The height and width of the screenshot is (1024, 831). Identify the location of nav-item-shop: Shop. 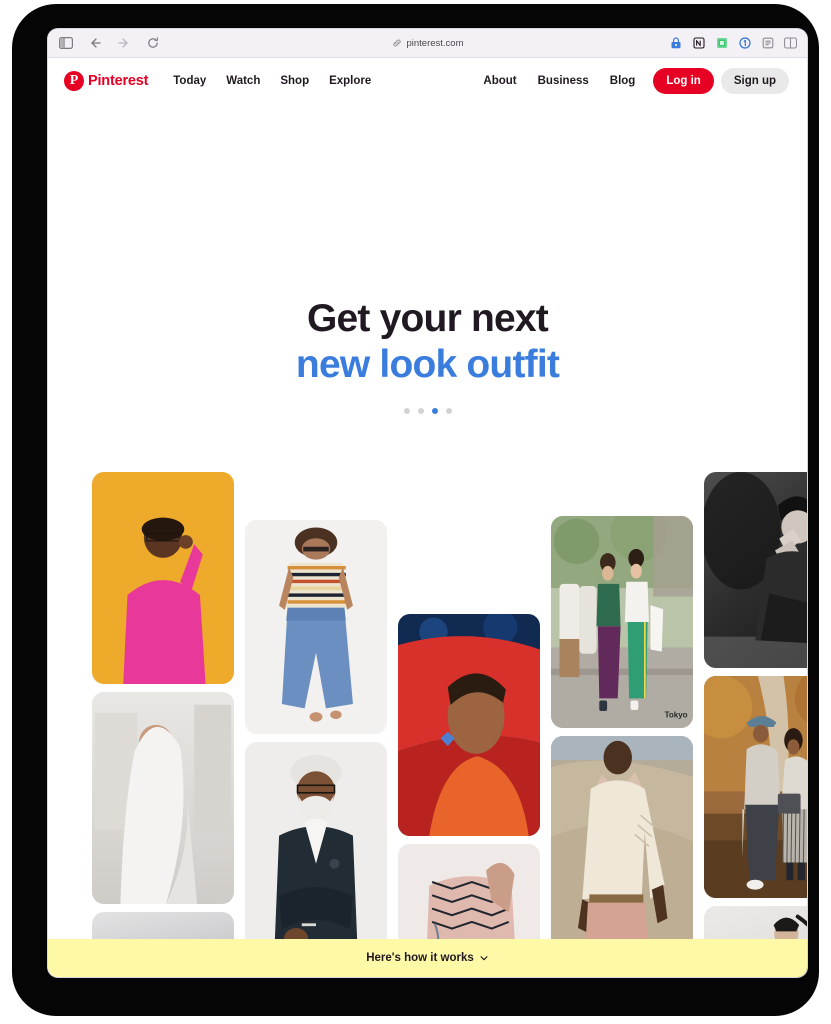
(294, 81).